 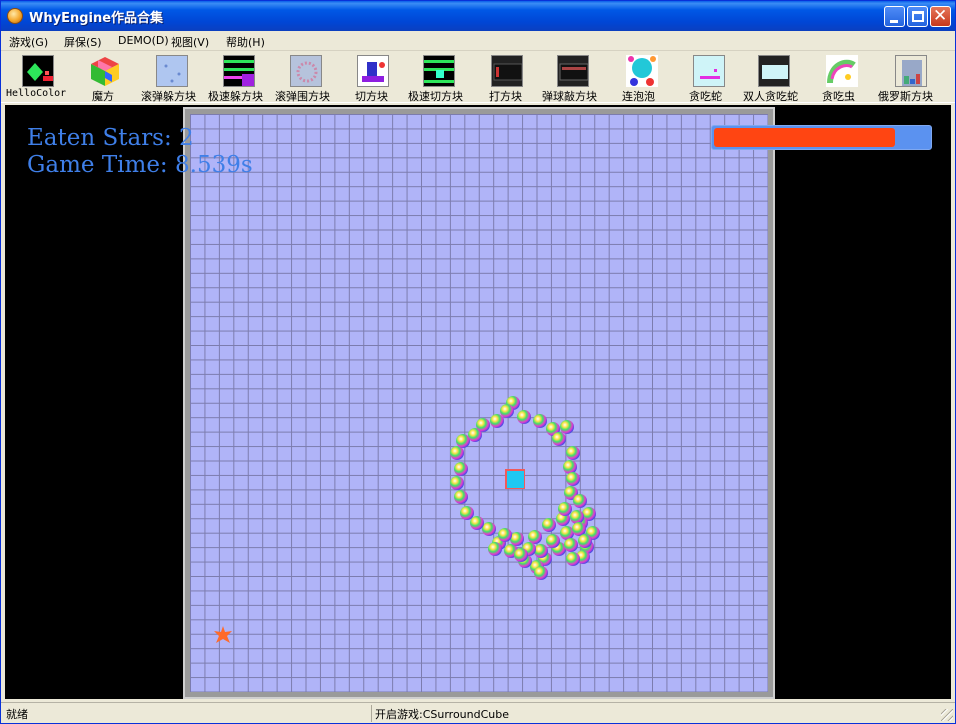 I want to click on toolbar-label: 极速切方块, so click(x=435, y=96).